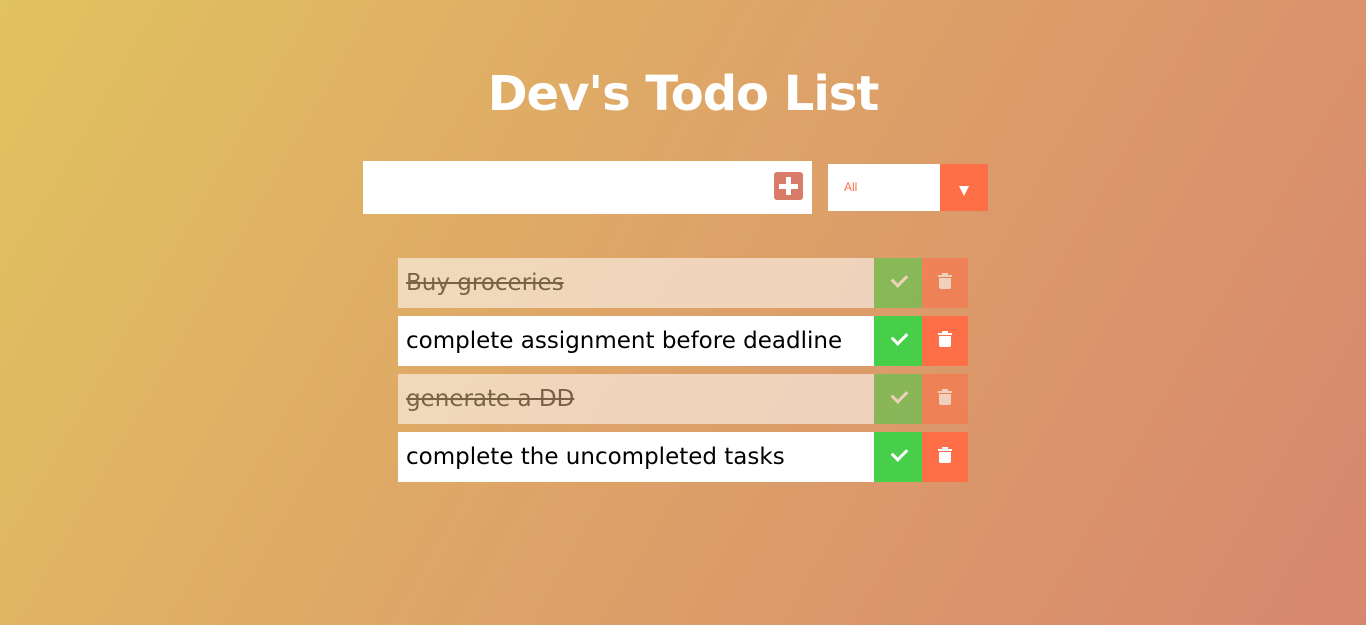  What do you see at coordinates (851, 187) in the screenshot?
I see `filter-selected-value: All` at bounding box center [851, 187].